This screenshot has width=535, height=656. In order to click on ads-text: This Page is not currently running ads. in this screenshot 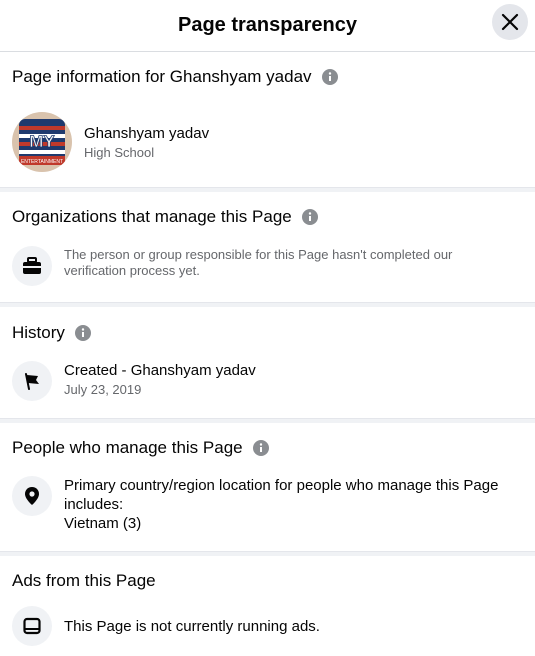, I will do `click(192, 626)`.